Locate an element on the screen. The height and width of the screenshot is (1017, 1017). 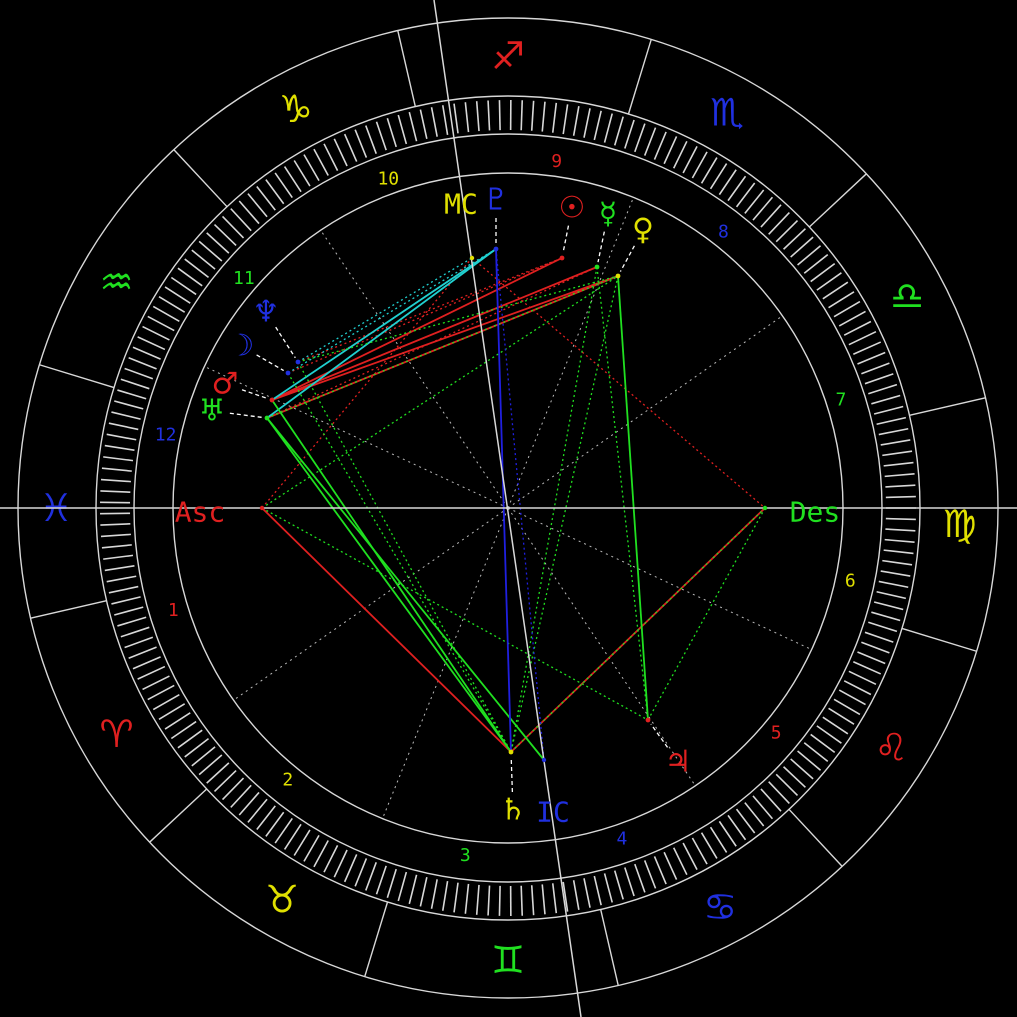
planet-mars-leader is located at coordinates (254, 394).